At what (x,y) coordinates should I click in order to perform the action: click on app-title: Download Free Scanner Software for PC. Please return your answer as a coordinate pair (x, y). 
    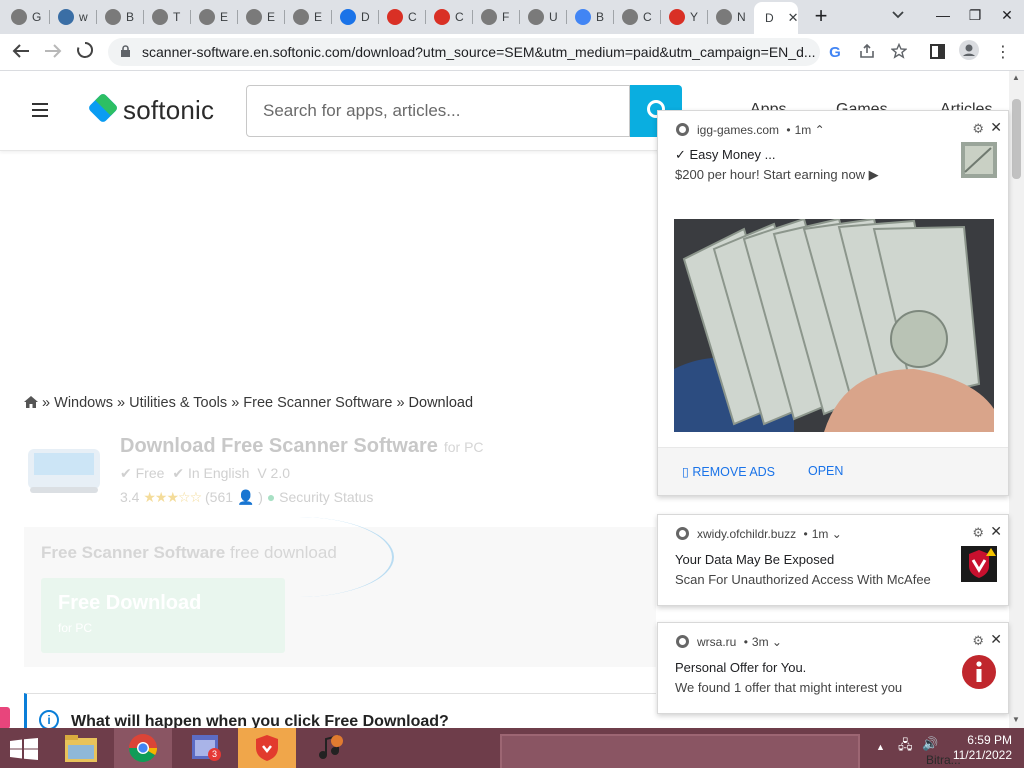
    Looking at the image, I should click on (302, 446).